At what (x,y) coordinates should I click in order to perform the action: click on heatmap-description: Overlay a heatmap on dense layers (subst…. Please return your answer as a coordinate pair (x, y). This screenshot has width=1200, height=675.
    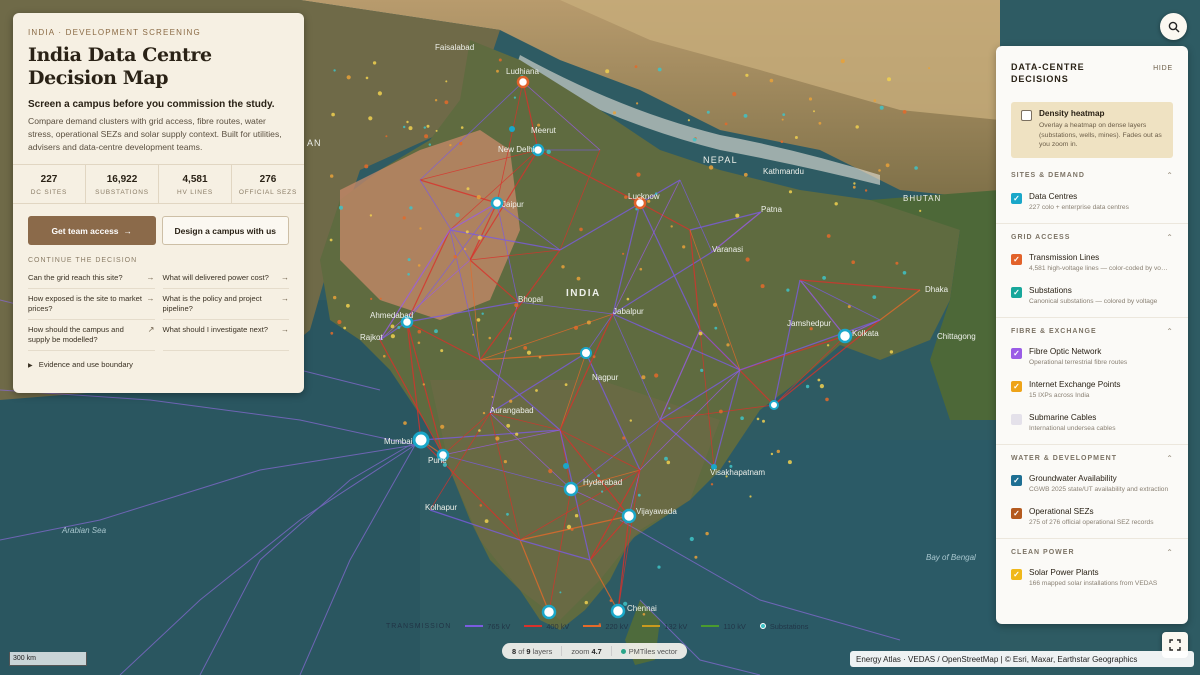
    Looking at the image, I should click on (1100, 135).